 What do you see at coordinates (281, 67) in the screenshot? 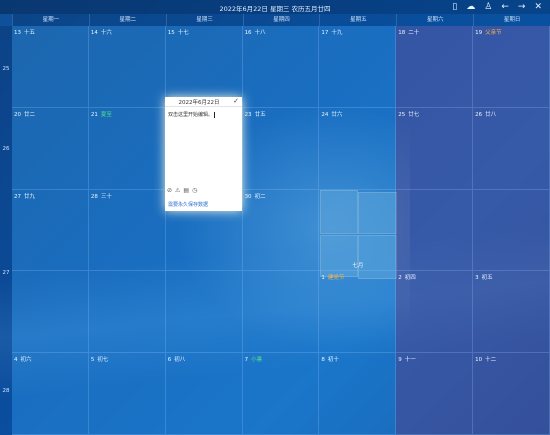
I see `day-cell: 16 十八` at bounding box center [281, 67].